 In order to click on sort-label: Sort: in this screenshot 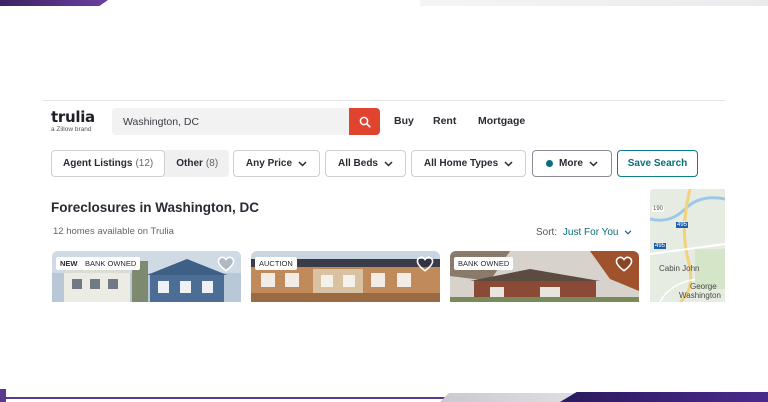, I will do `click(547, 232)`.